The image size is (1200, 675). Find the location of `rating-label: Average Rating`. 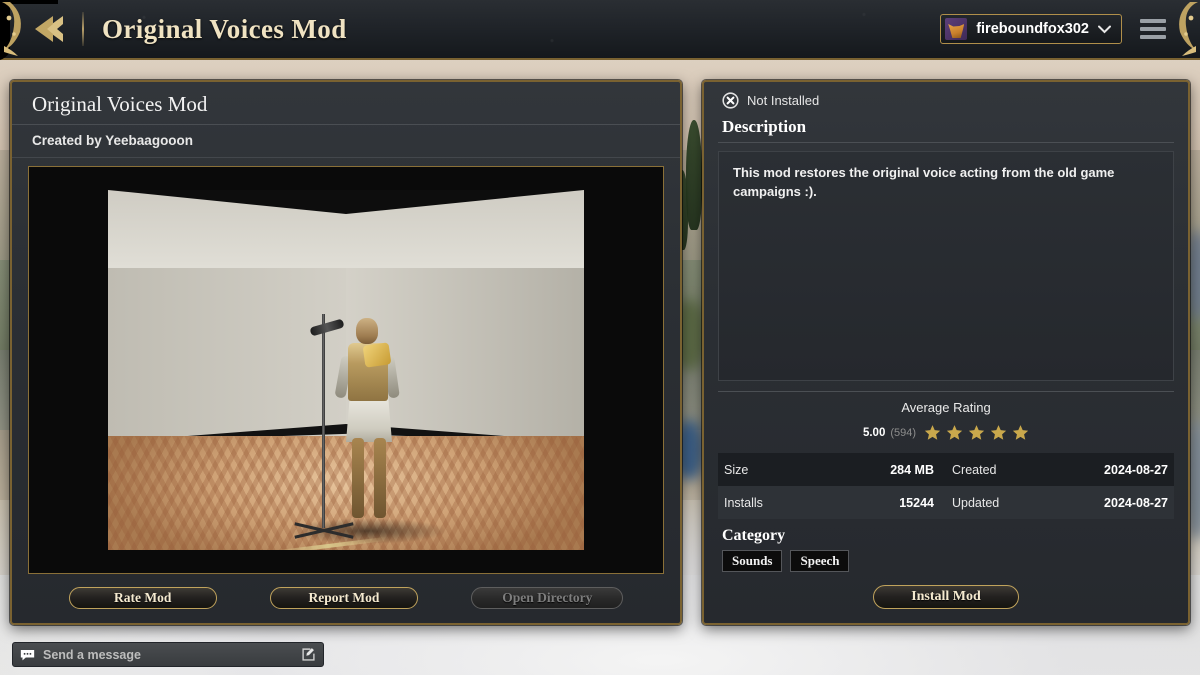

rating-label: Average Rating is located at coordinates (946, 407).